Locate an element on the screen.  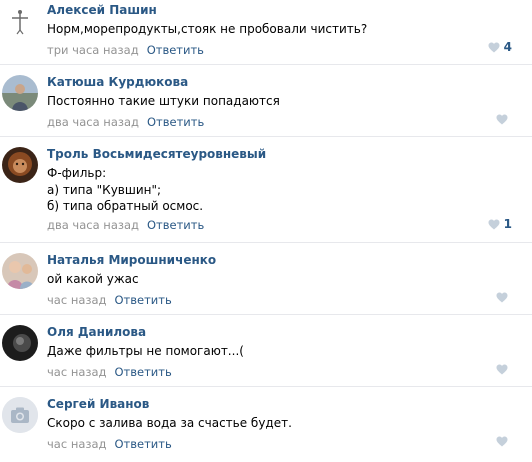
comment-text: Скоро с залива вода за счастье будет. is located at coordinates (169, 423).